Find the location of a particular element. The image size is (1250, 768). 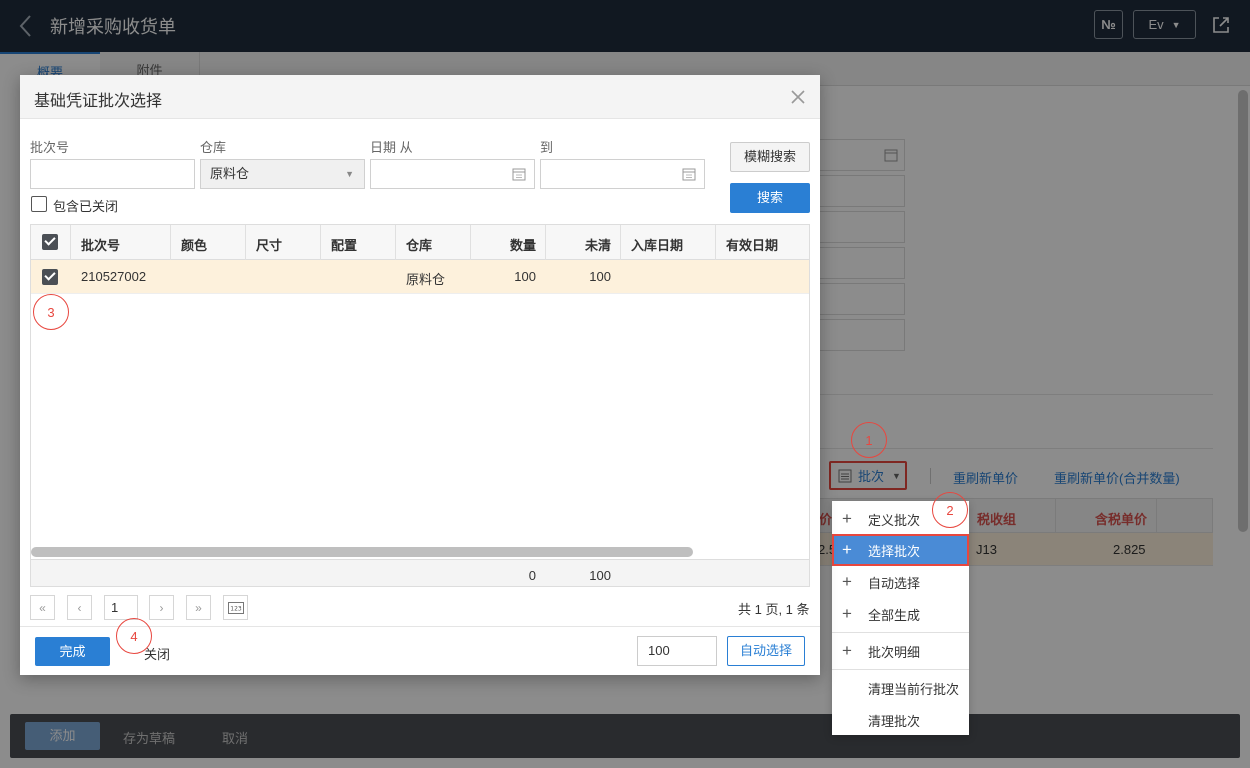

column-header: 尺寸 is located at coordinates (269, 245).